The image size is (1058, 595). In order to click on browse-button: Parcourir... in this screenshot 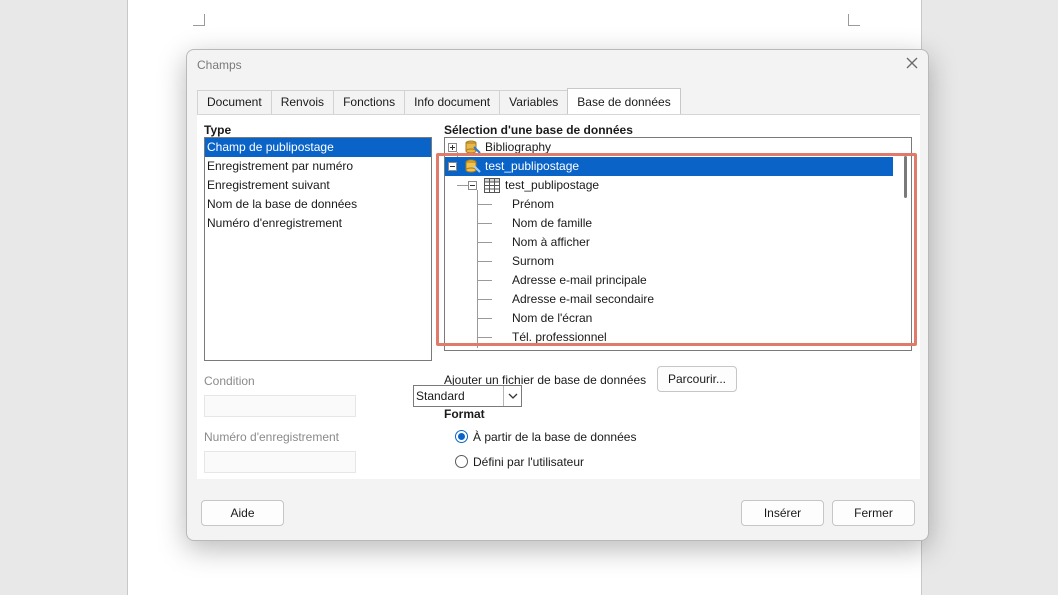, I will do `click(697, 379)`.